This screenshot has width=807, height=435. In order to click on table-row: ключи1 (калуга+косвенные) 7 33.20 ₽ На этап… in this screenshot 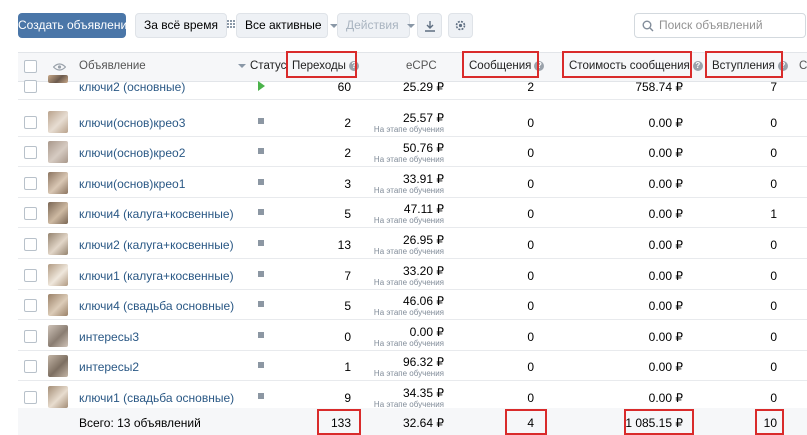, I will do `click(412, 274)`.